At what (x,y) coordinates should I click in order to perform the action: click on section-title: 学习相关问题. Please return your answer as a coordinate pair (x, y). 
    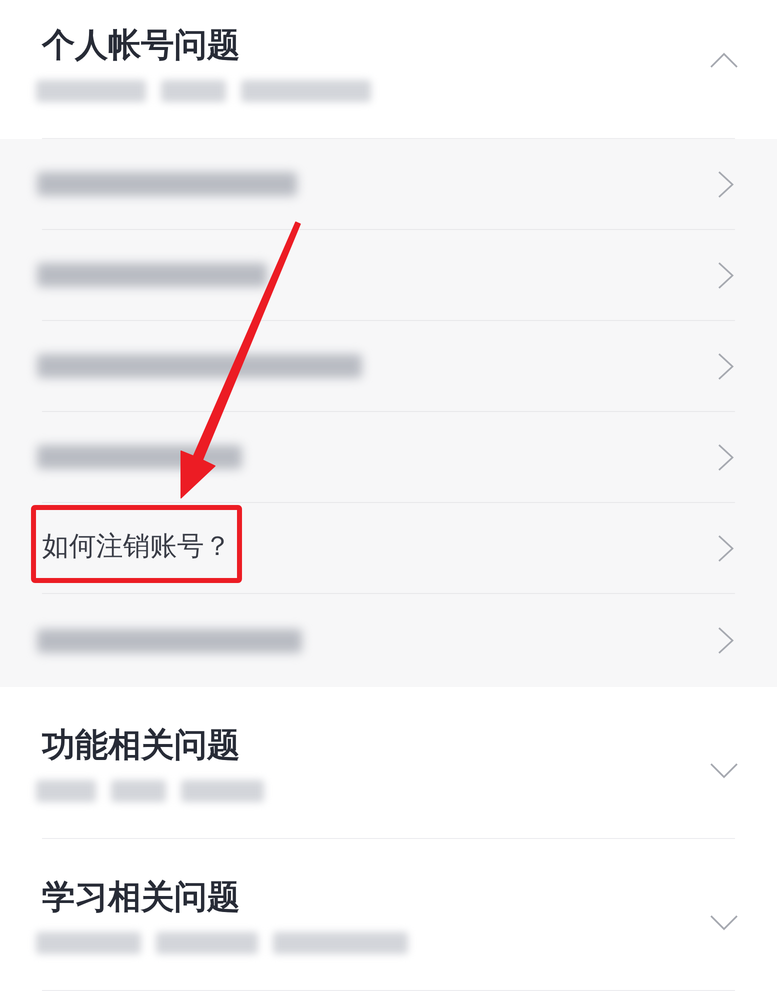
    Looking at the image, I should click on (141, 897).